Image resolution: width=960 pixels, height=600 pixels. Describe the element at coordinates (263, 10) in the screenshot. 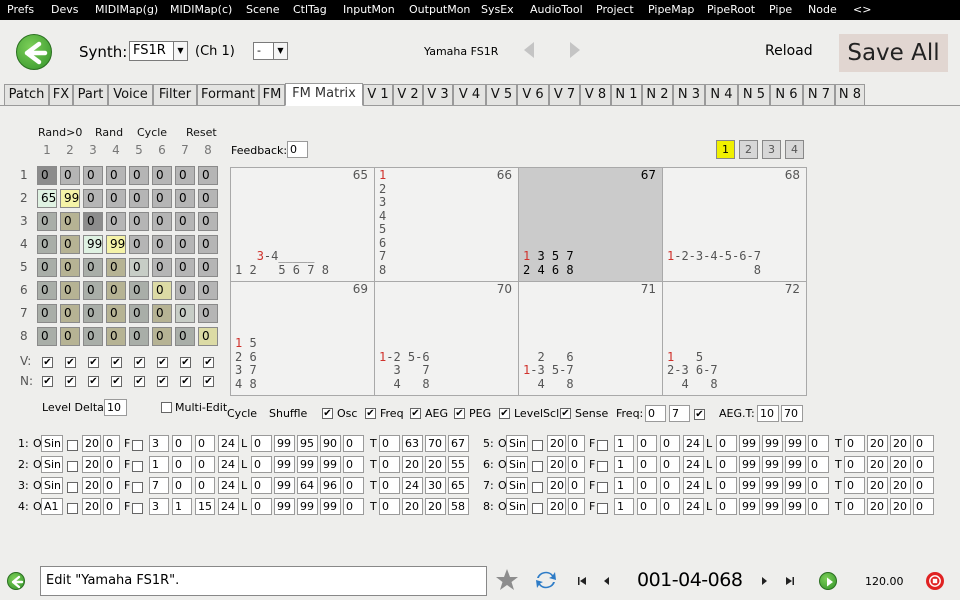

I see `menu-item-scene: Scene` at that location.